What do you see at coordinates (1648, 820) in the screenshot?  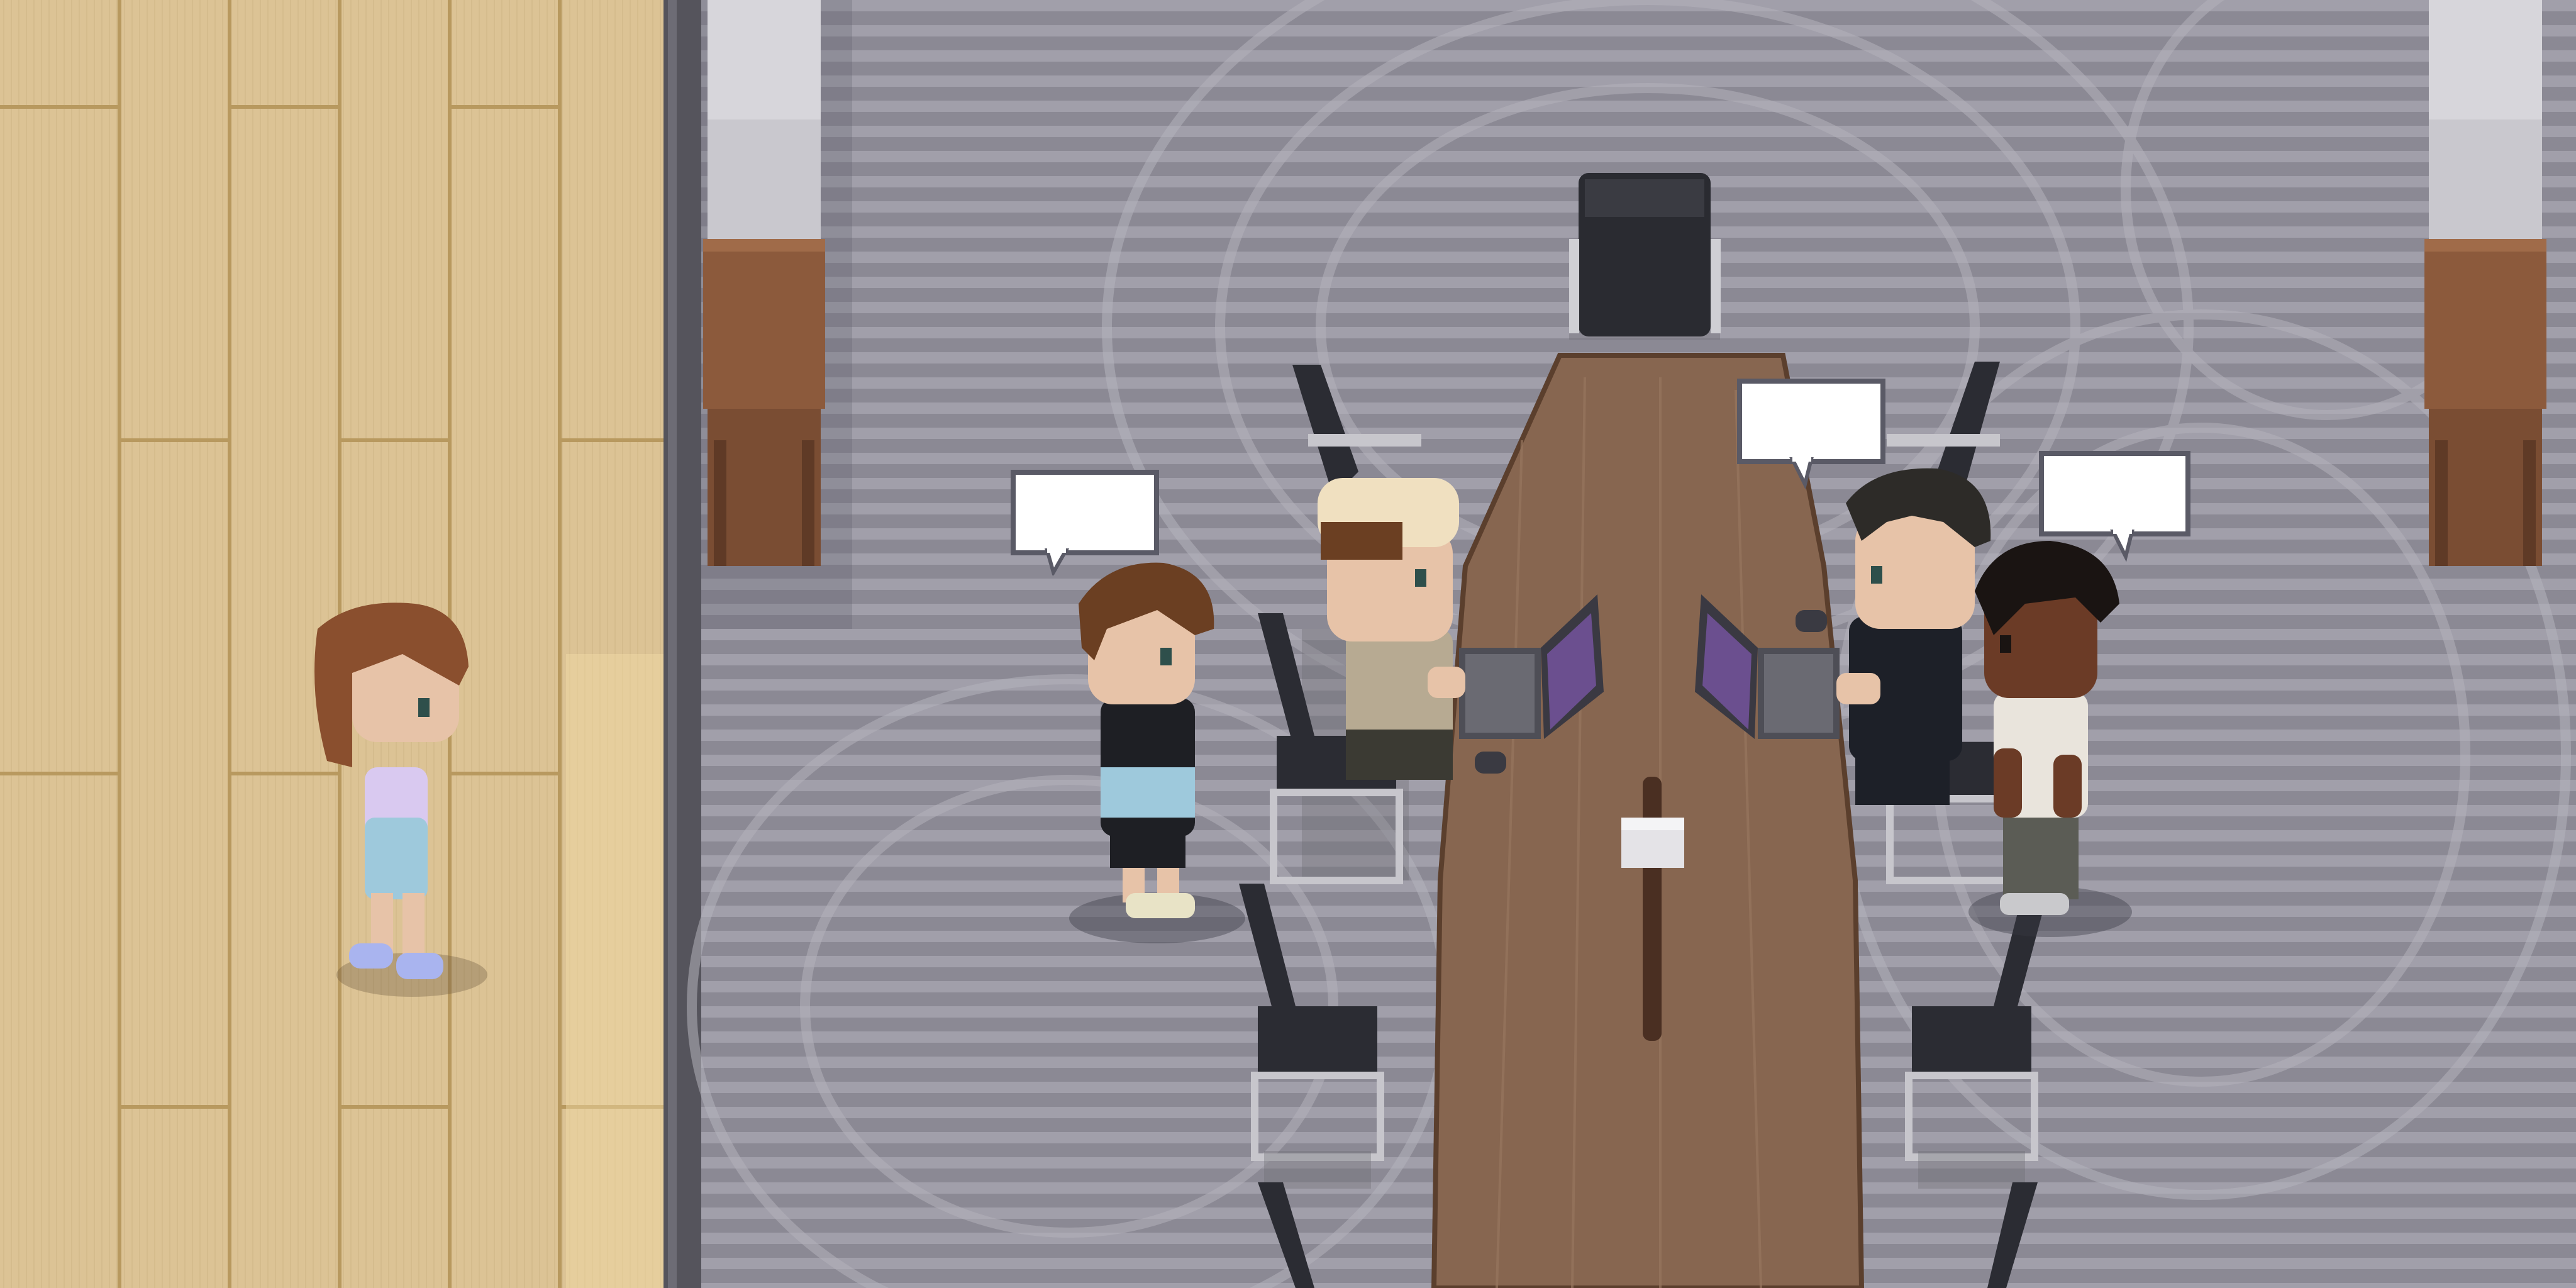 I see `meeting-table` at bounding box center [1648, 820].